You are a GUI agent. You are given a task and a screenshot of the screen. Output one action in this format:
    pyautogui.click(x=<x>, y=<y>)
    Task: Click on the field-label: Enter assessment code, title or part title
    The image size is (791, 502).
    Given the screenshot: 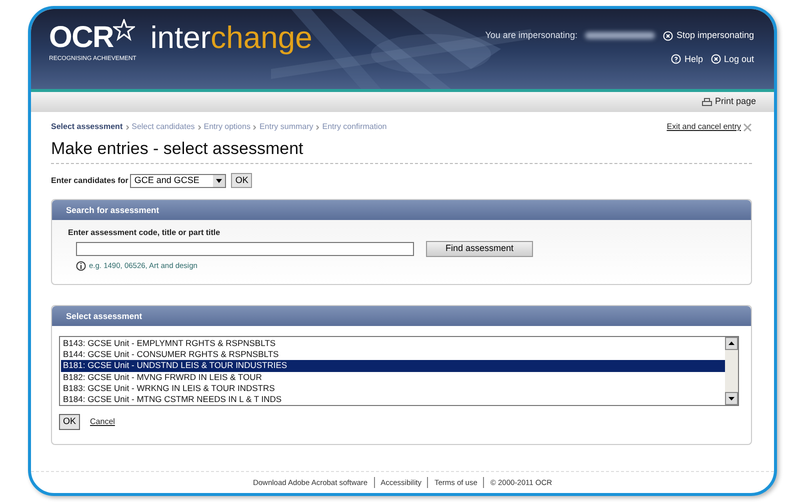 What is the action you would take?
    pyautogui.click(x=145, y=233)
    